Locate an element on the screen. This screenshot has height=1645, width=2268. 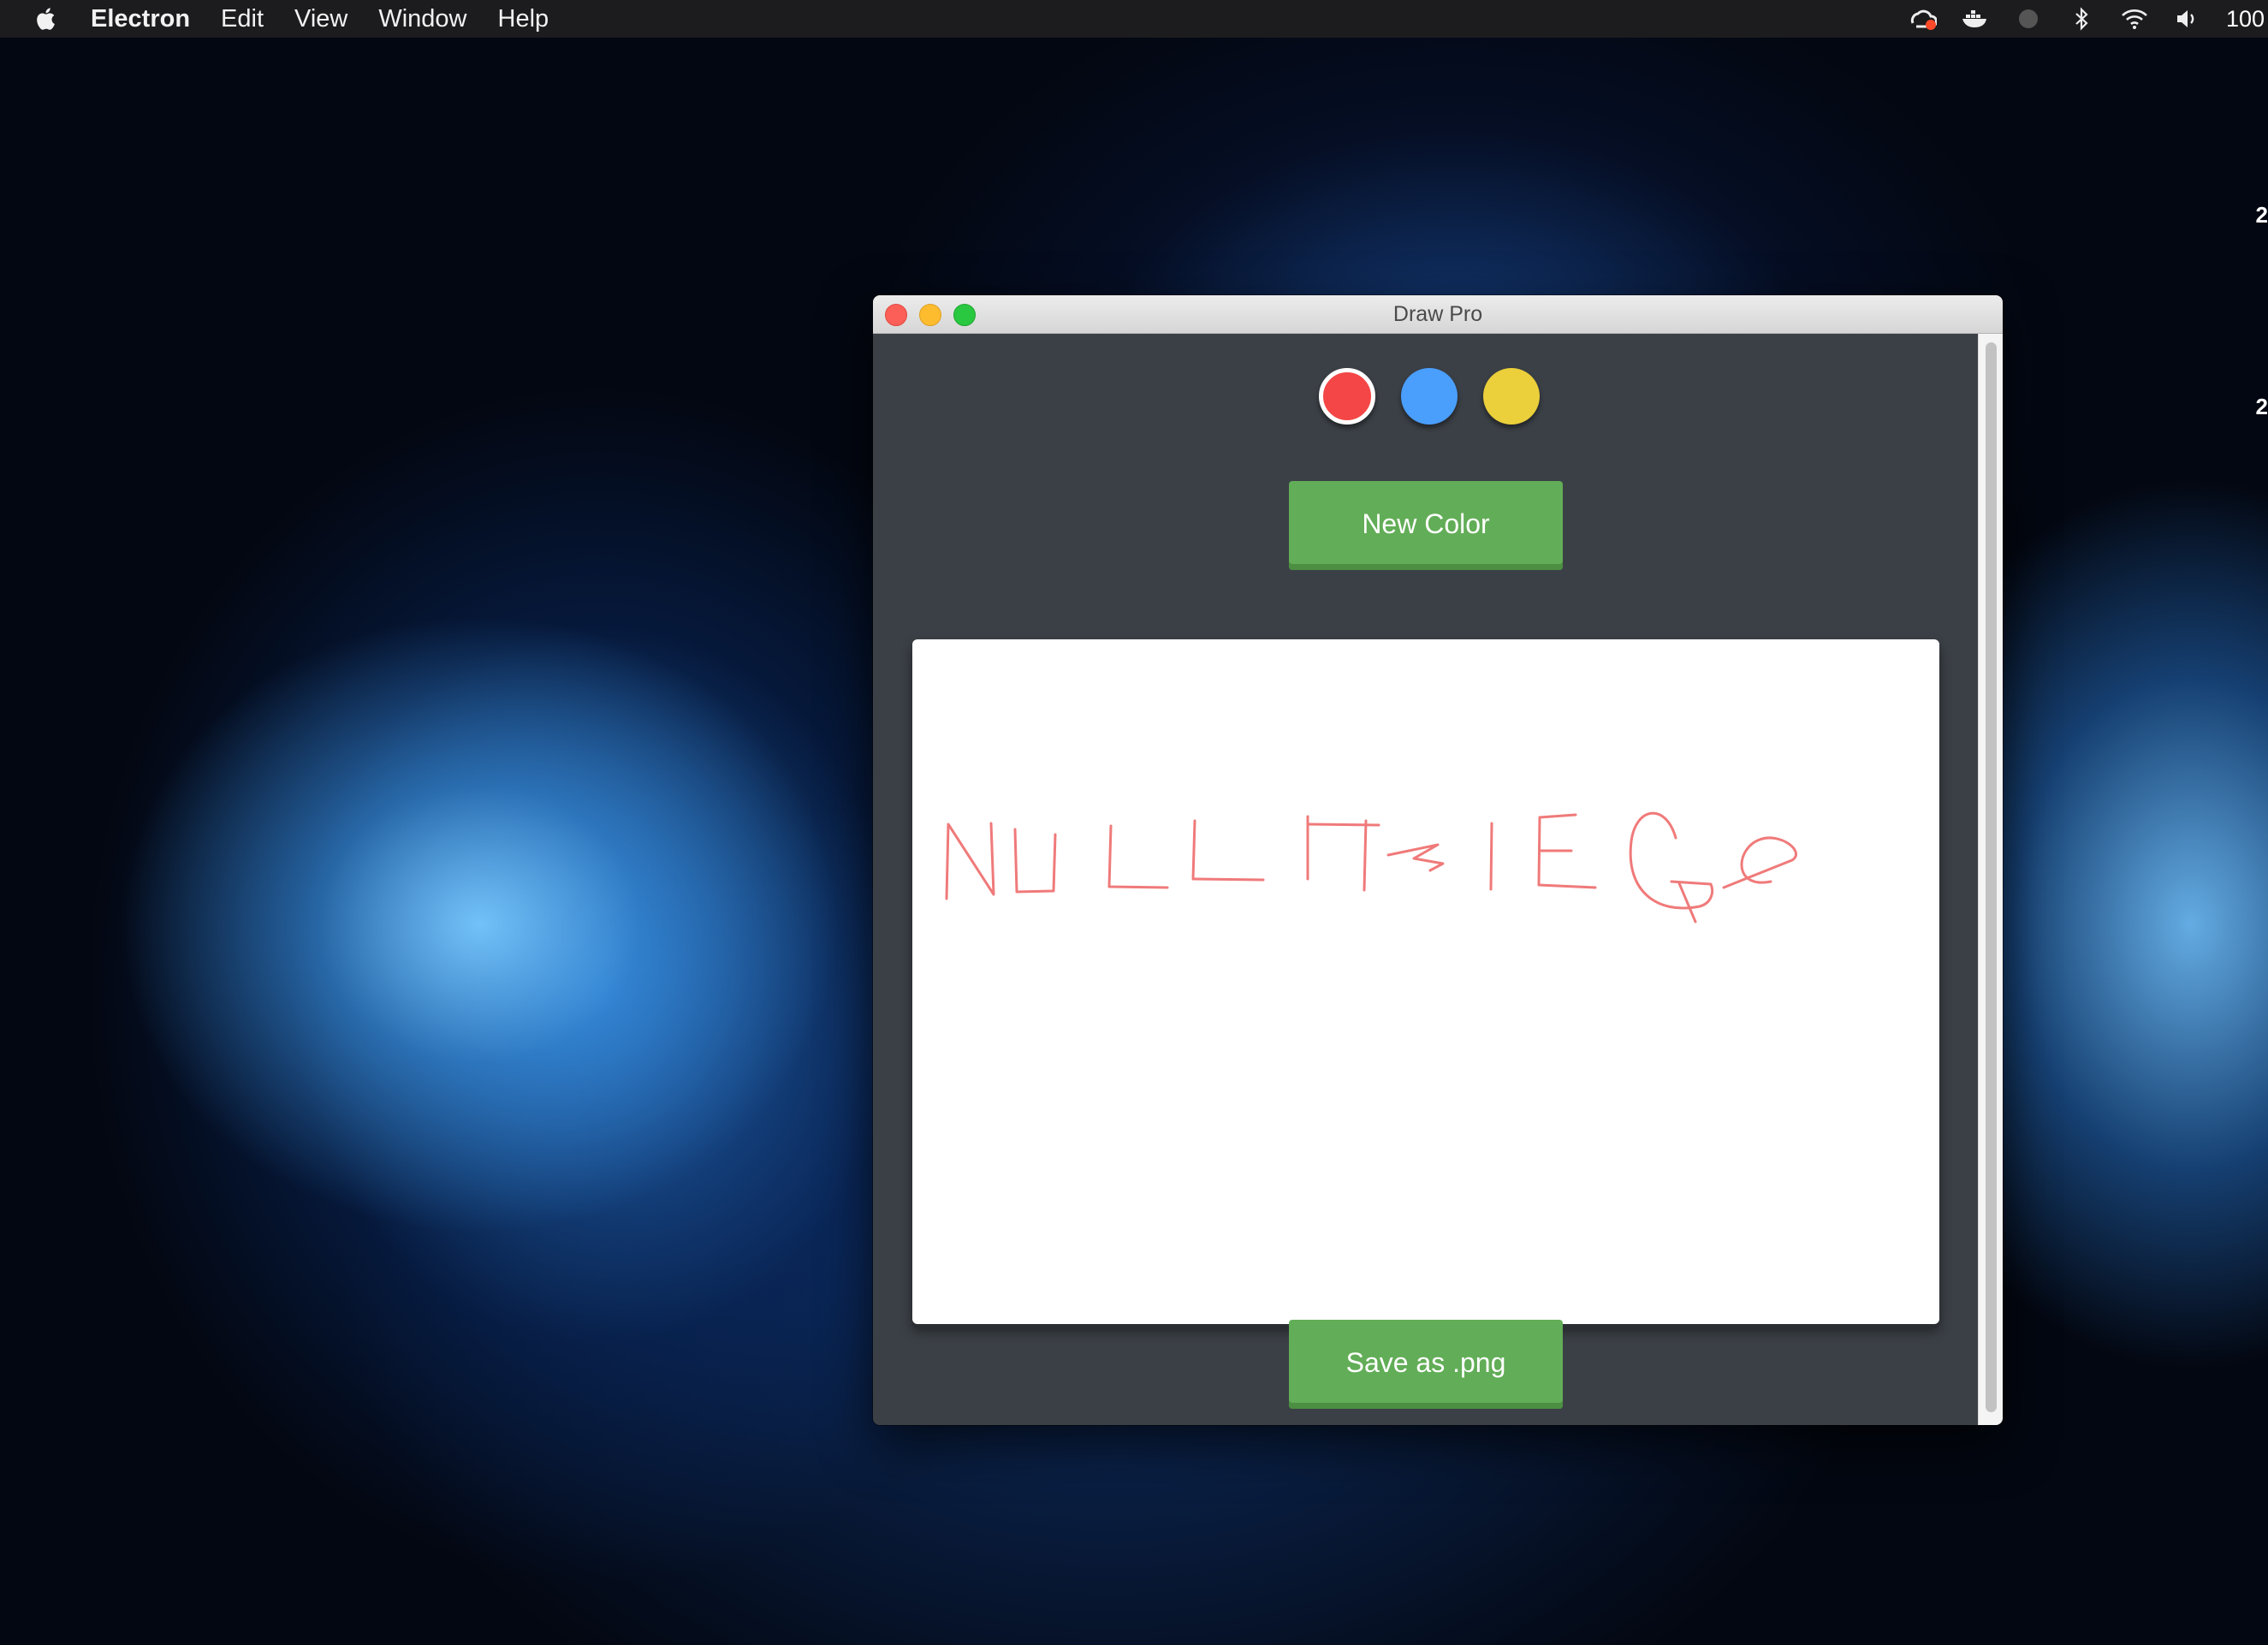
circle-icon is located at coordinates (2029, 19).